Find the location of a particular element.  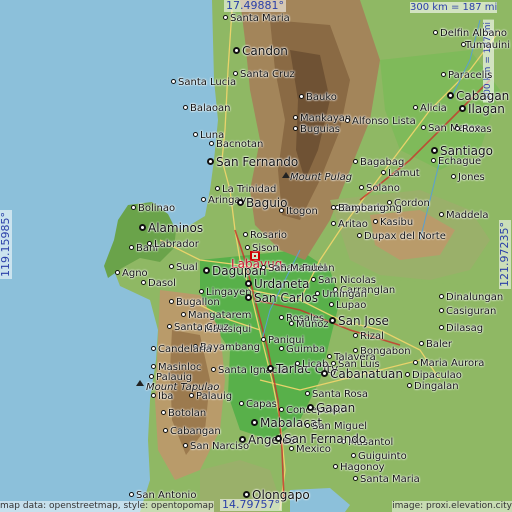

place-label: Bugallon is located at coordinates (198, 302).